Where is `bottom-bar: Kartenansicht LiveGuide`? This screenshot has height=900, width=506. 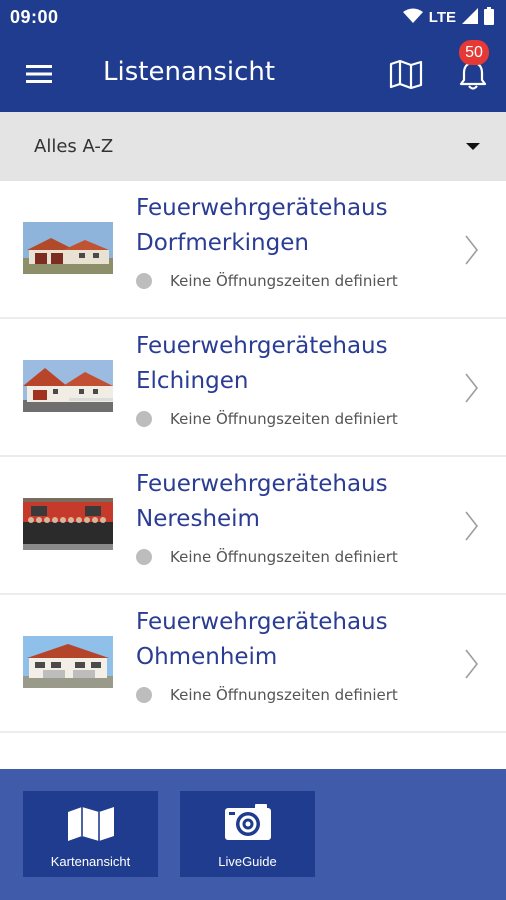 bottom-bar: Kartenansicht LiveGuide is located at coordinates (253, 834).